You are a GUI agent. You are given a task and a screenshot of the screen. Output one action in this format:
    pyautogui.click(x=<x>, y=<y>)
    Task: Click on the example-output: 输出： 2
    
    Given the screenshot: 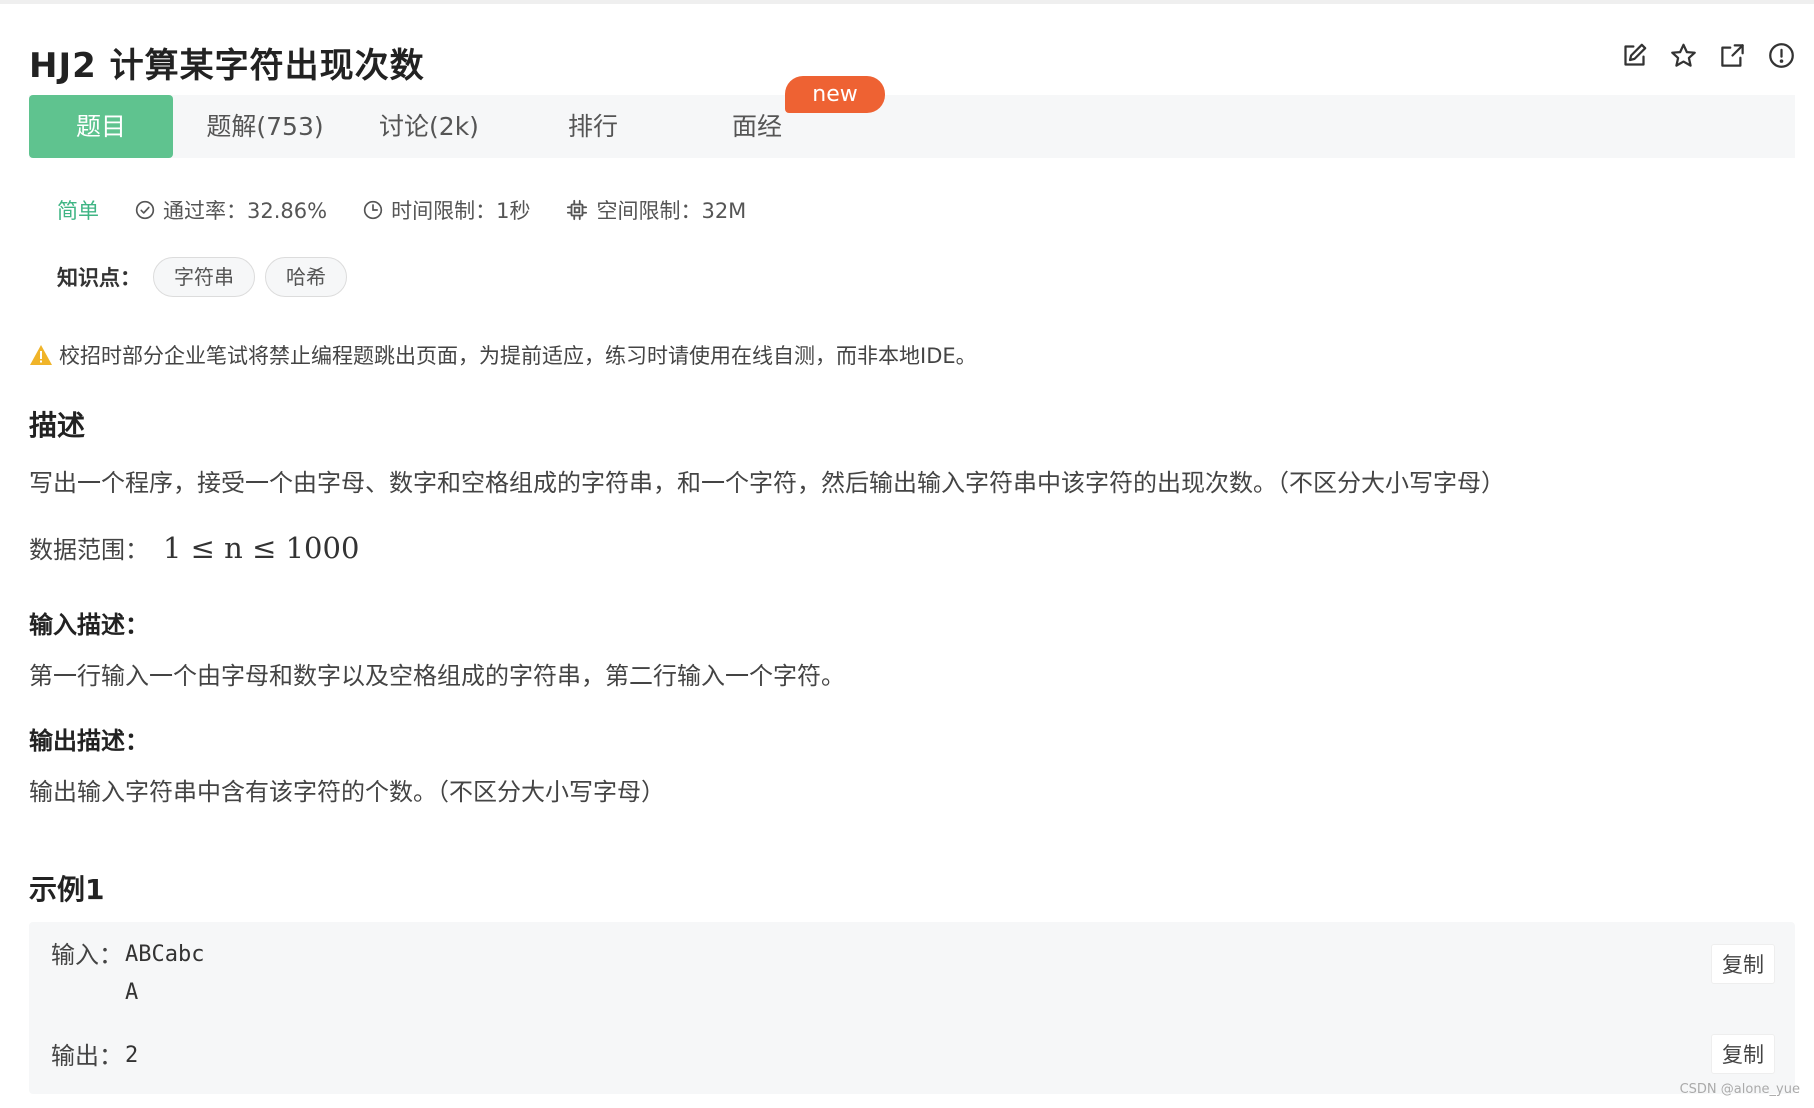 What is the action you would take?
    pyautogui.click(x=94, y=1056)
    